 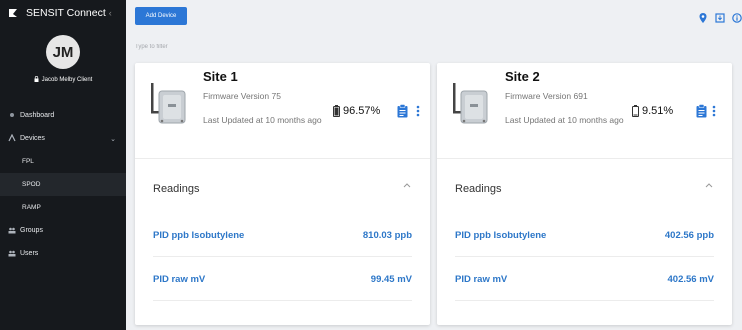 What do you see at coordinates (63, 207) in the screenshot?
I see `sidebar-subitem-ramp: RAMP` at bounding box center [63, 207].